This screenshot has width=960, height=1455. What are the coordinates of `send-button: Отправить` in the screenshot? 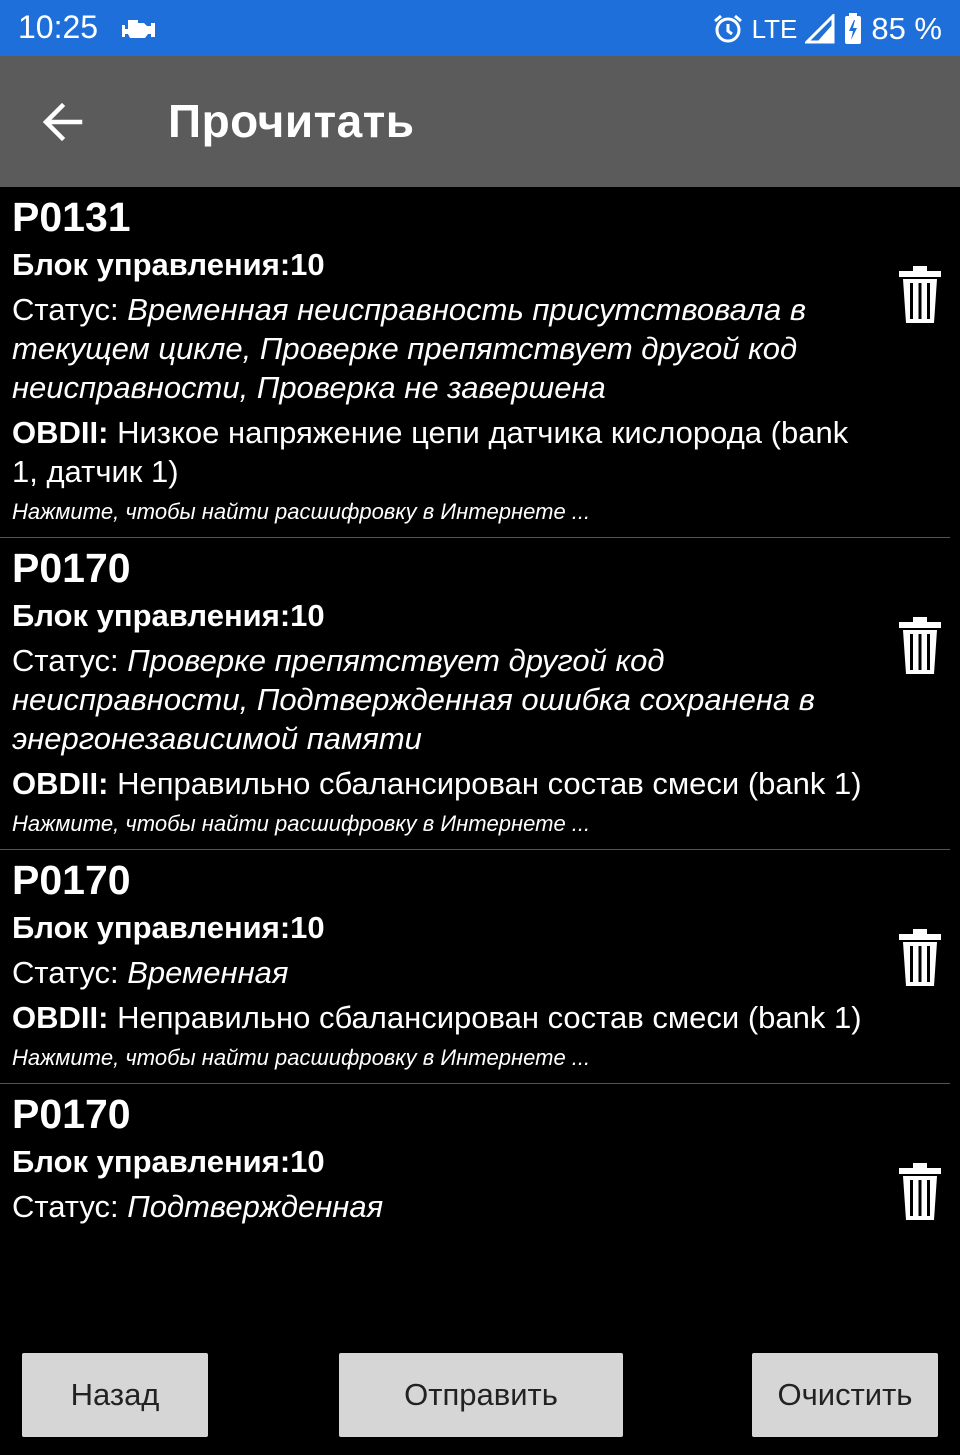 It's located at (481, 1395).